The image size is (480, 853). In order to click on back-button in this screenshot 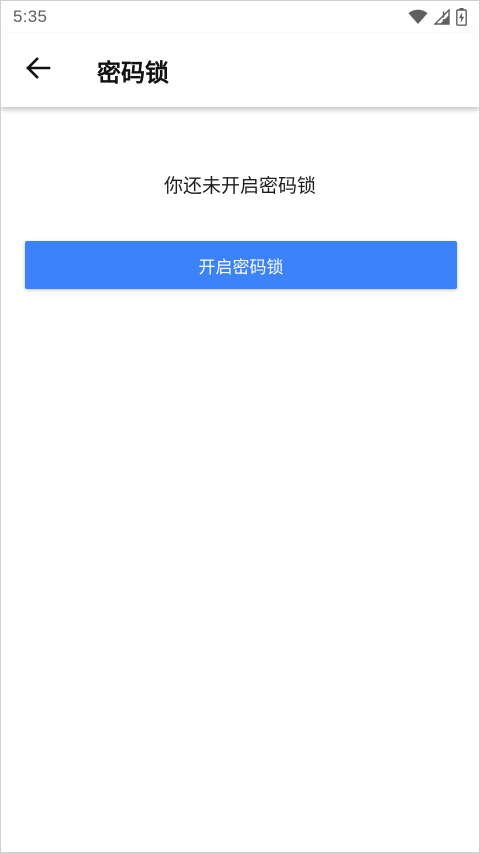, I will do `click(38, 70)`.